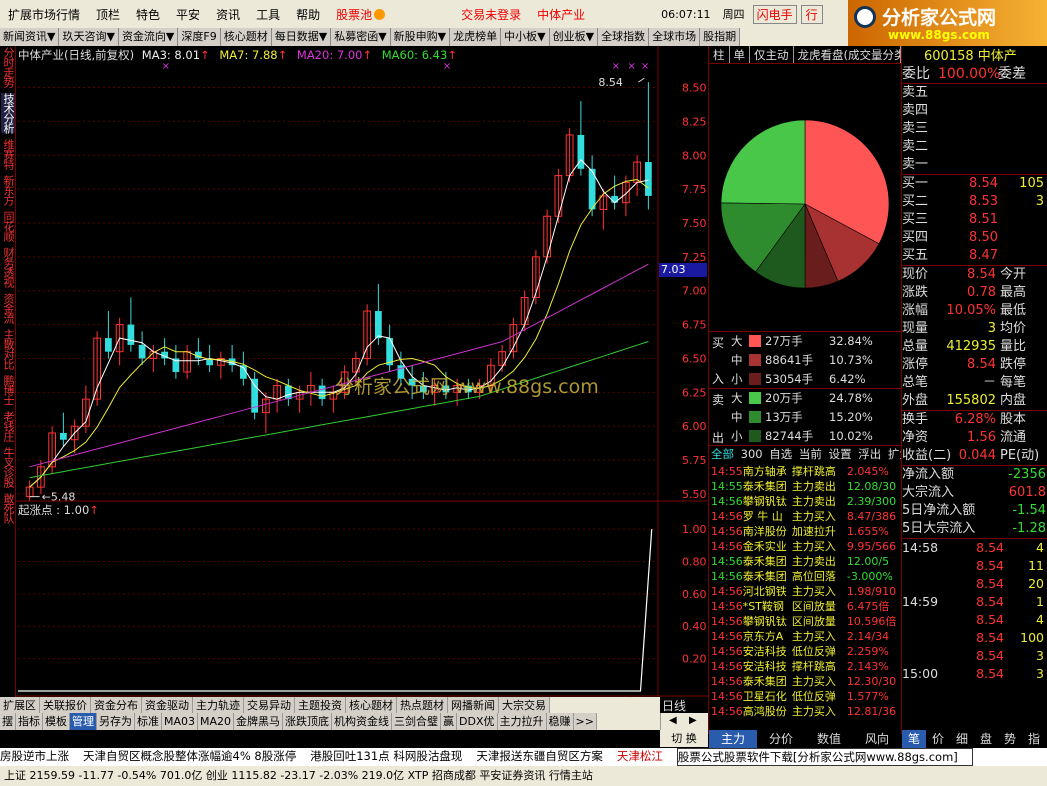 This screenshot has height=786, width=1047. What do you see at coordinates (962, 739) in the screenshot?
I see `quote-tab: 细` at bounding box center [962, 739].